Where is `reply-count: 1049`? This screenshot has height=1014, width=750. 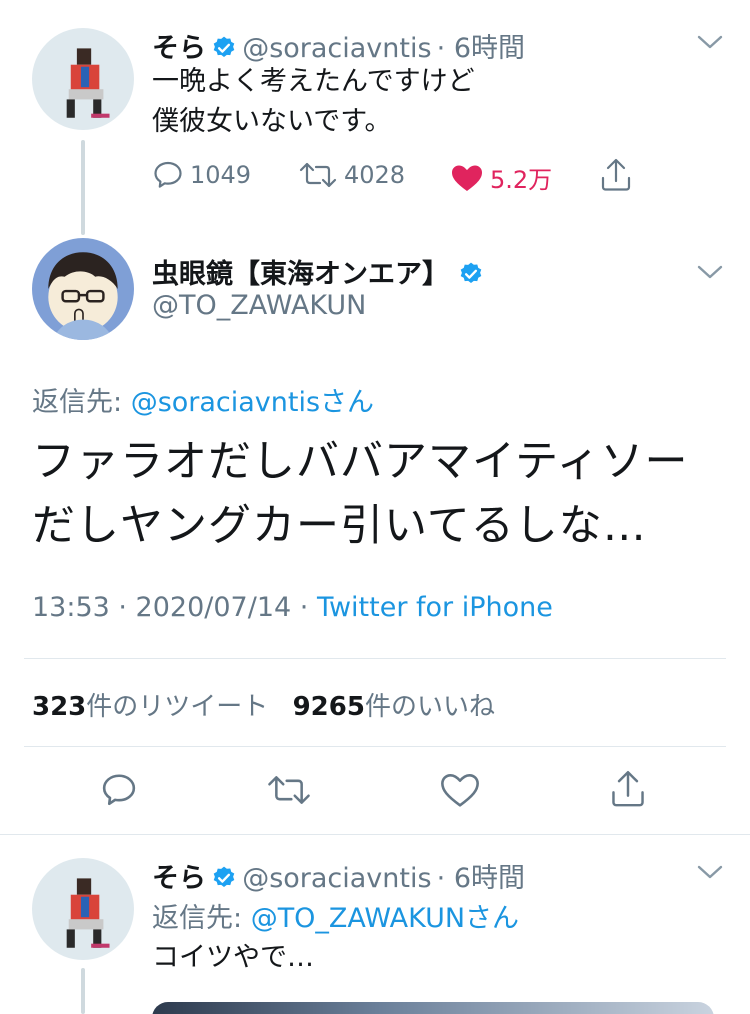
reply-count: 1049 is located at coordinates (221, 175).